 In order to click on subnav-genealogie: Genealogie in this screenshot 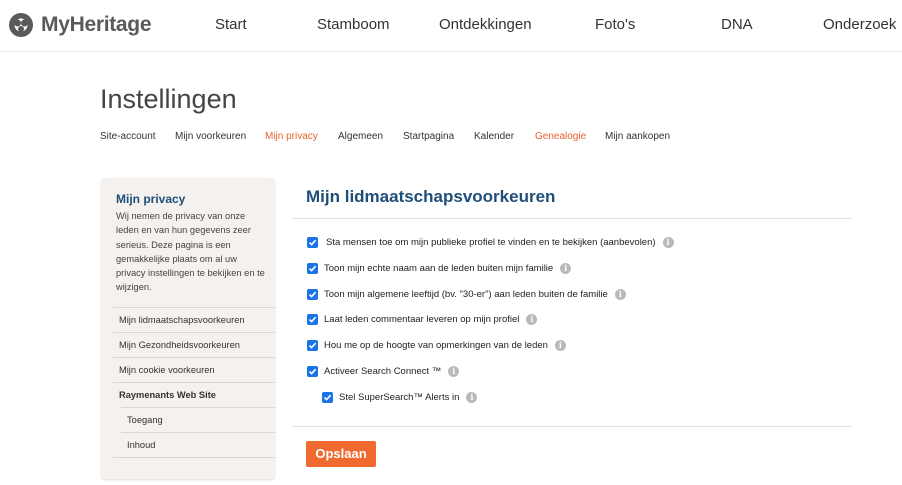, I will do `click(560, 136)`.